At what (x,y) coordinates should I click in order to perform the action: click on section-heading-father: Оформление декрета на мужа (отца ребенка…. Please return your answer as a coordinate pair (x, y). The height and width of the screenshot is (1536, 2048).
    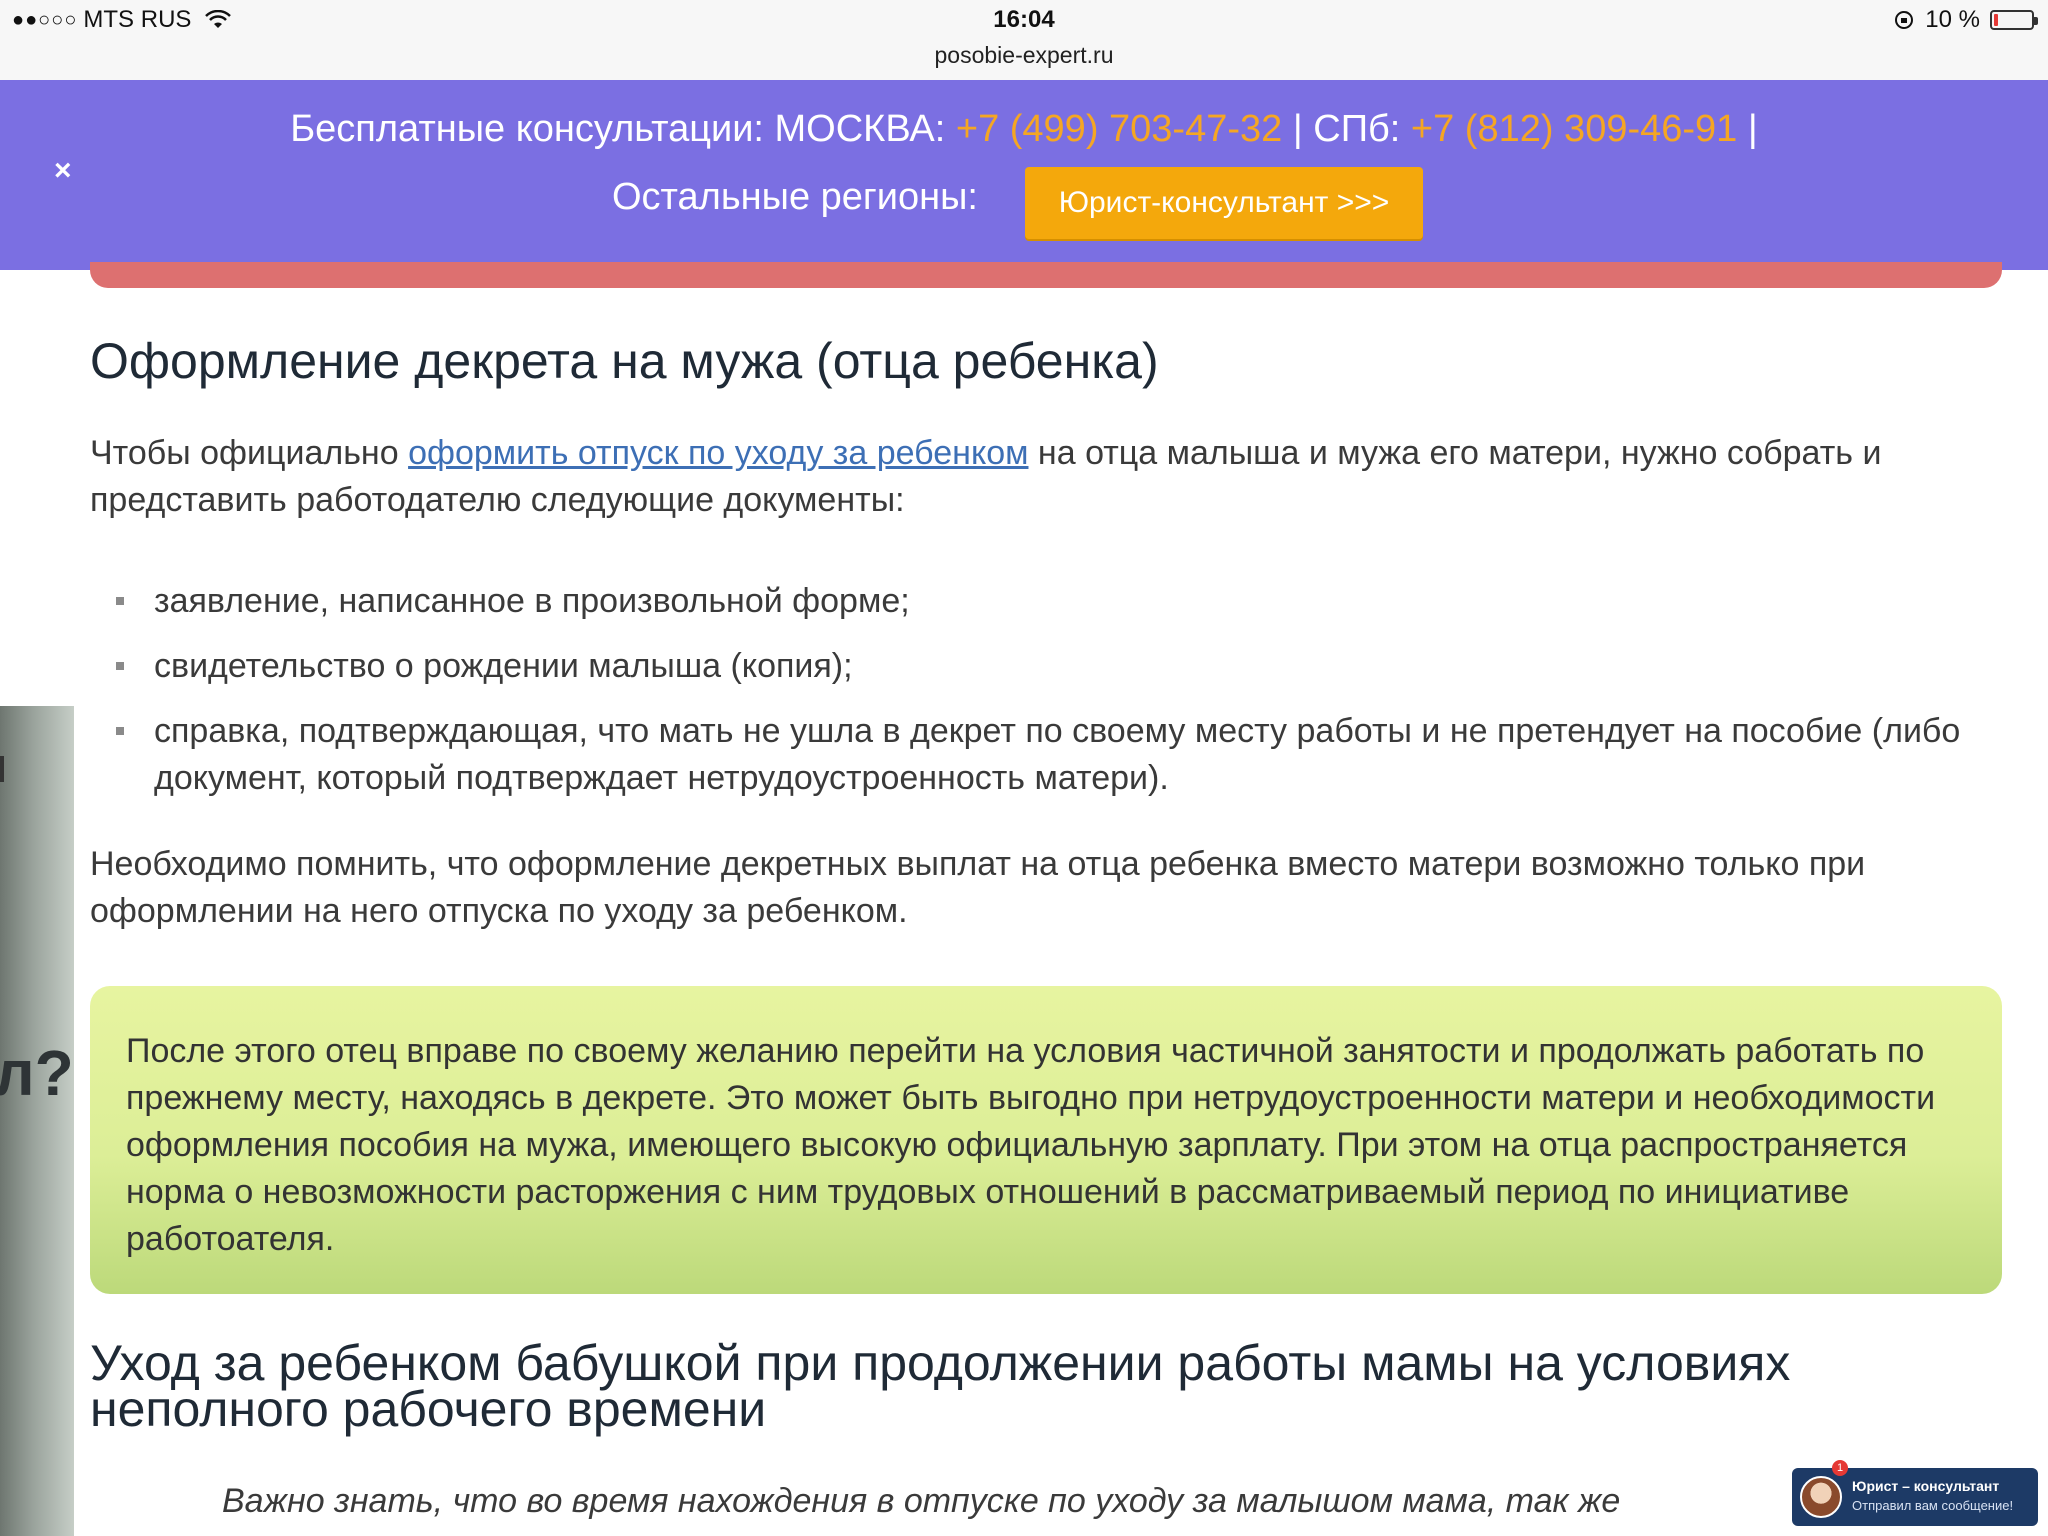
    Looking at the image, I should click on (624, 361).